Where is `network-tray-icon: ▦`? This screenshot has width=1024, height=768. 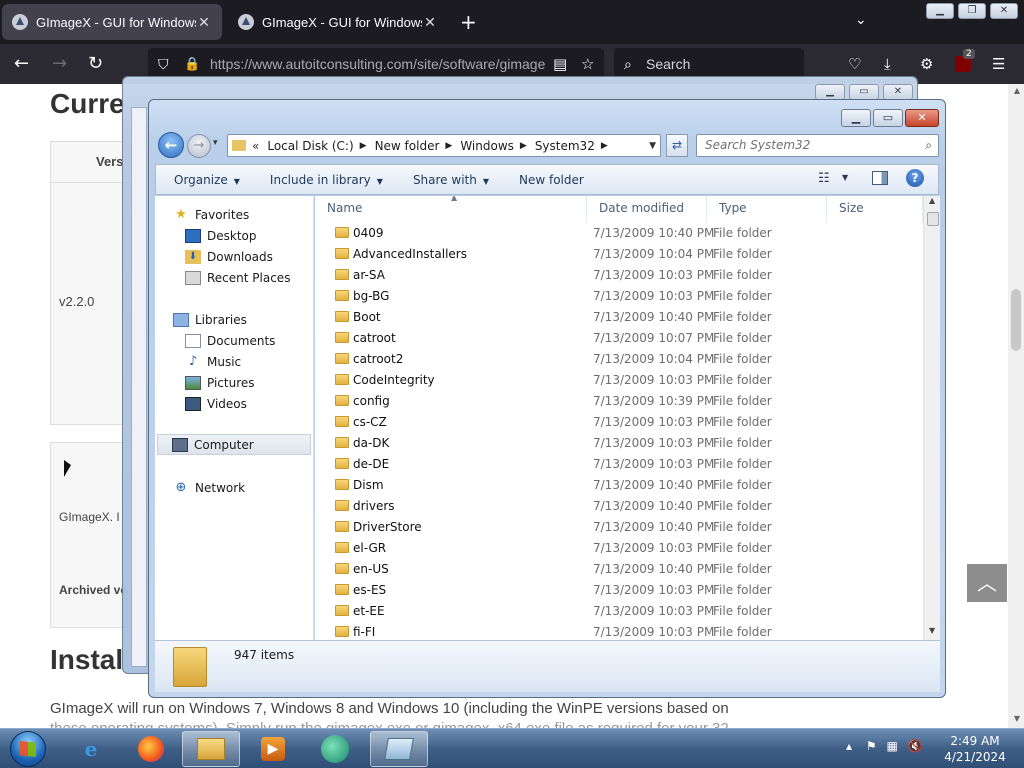 network-tray-icon: ▦ is located at coordinates (891, 746).